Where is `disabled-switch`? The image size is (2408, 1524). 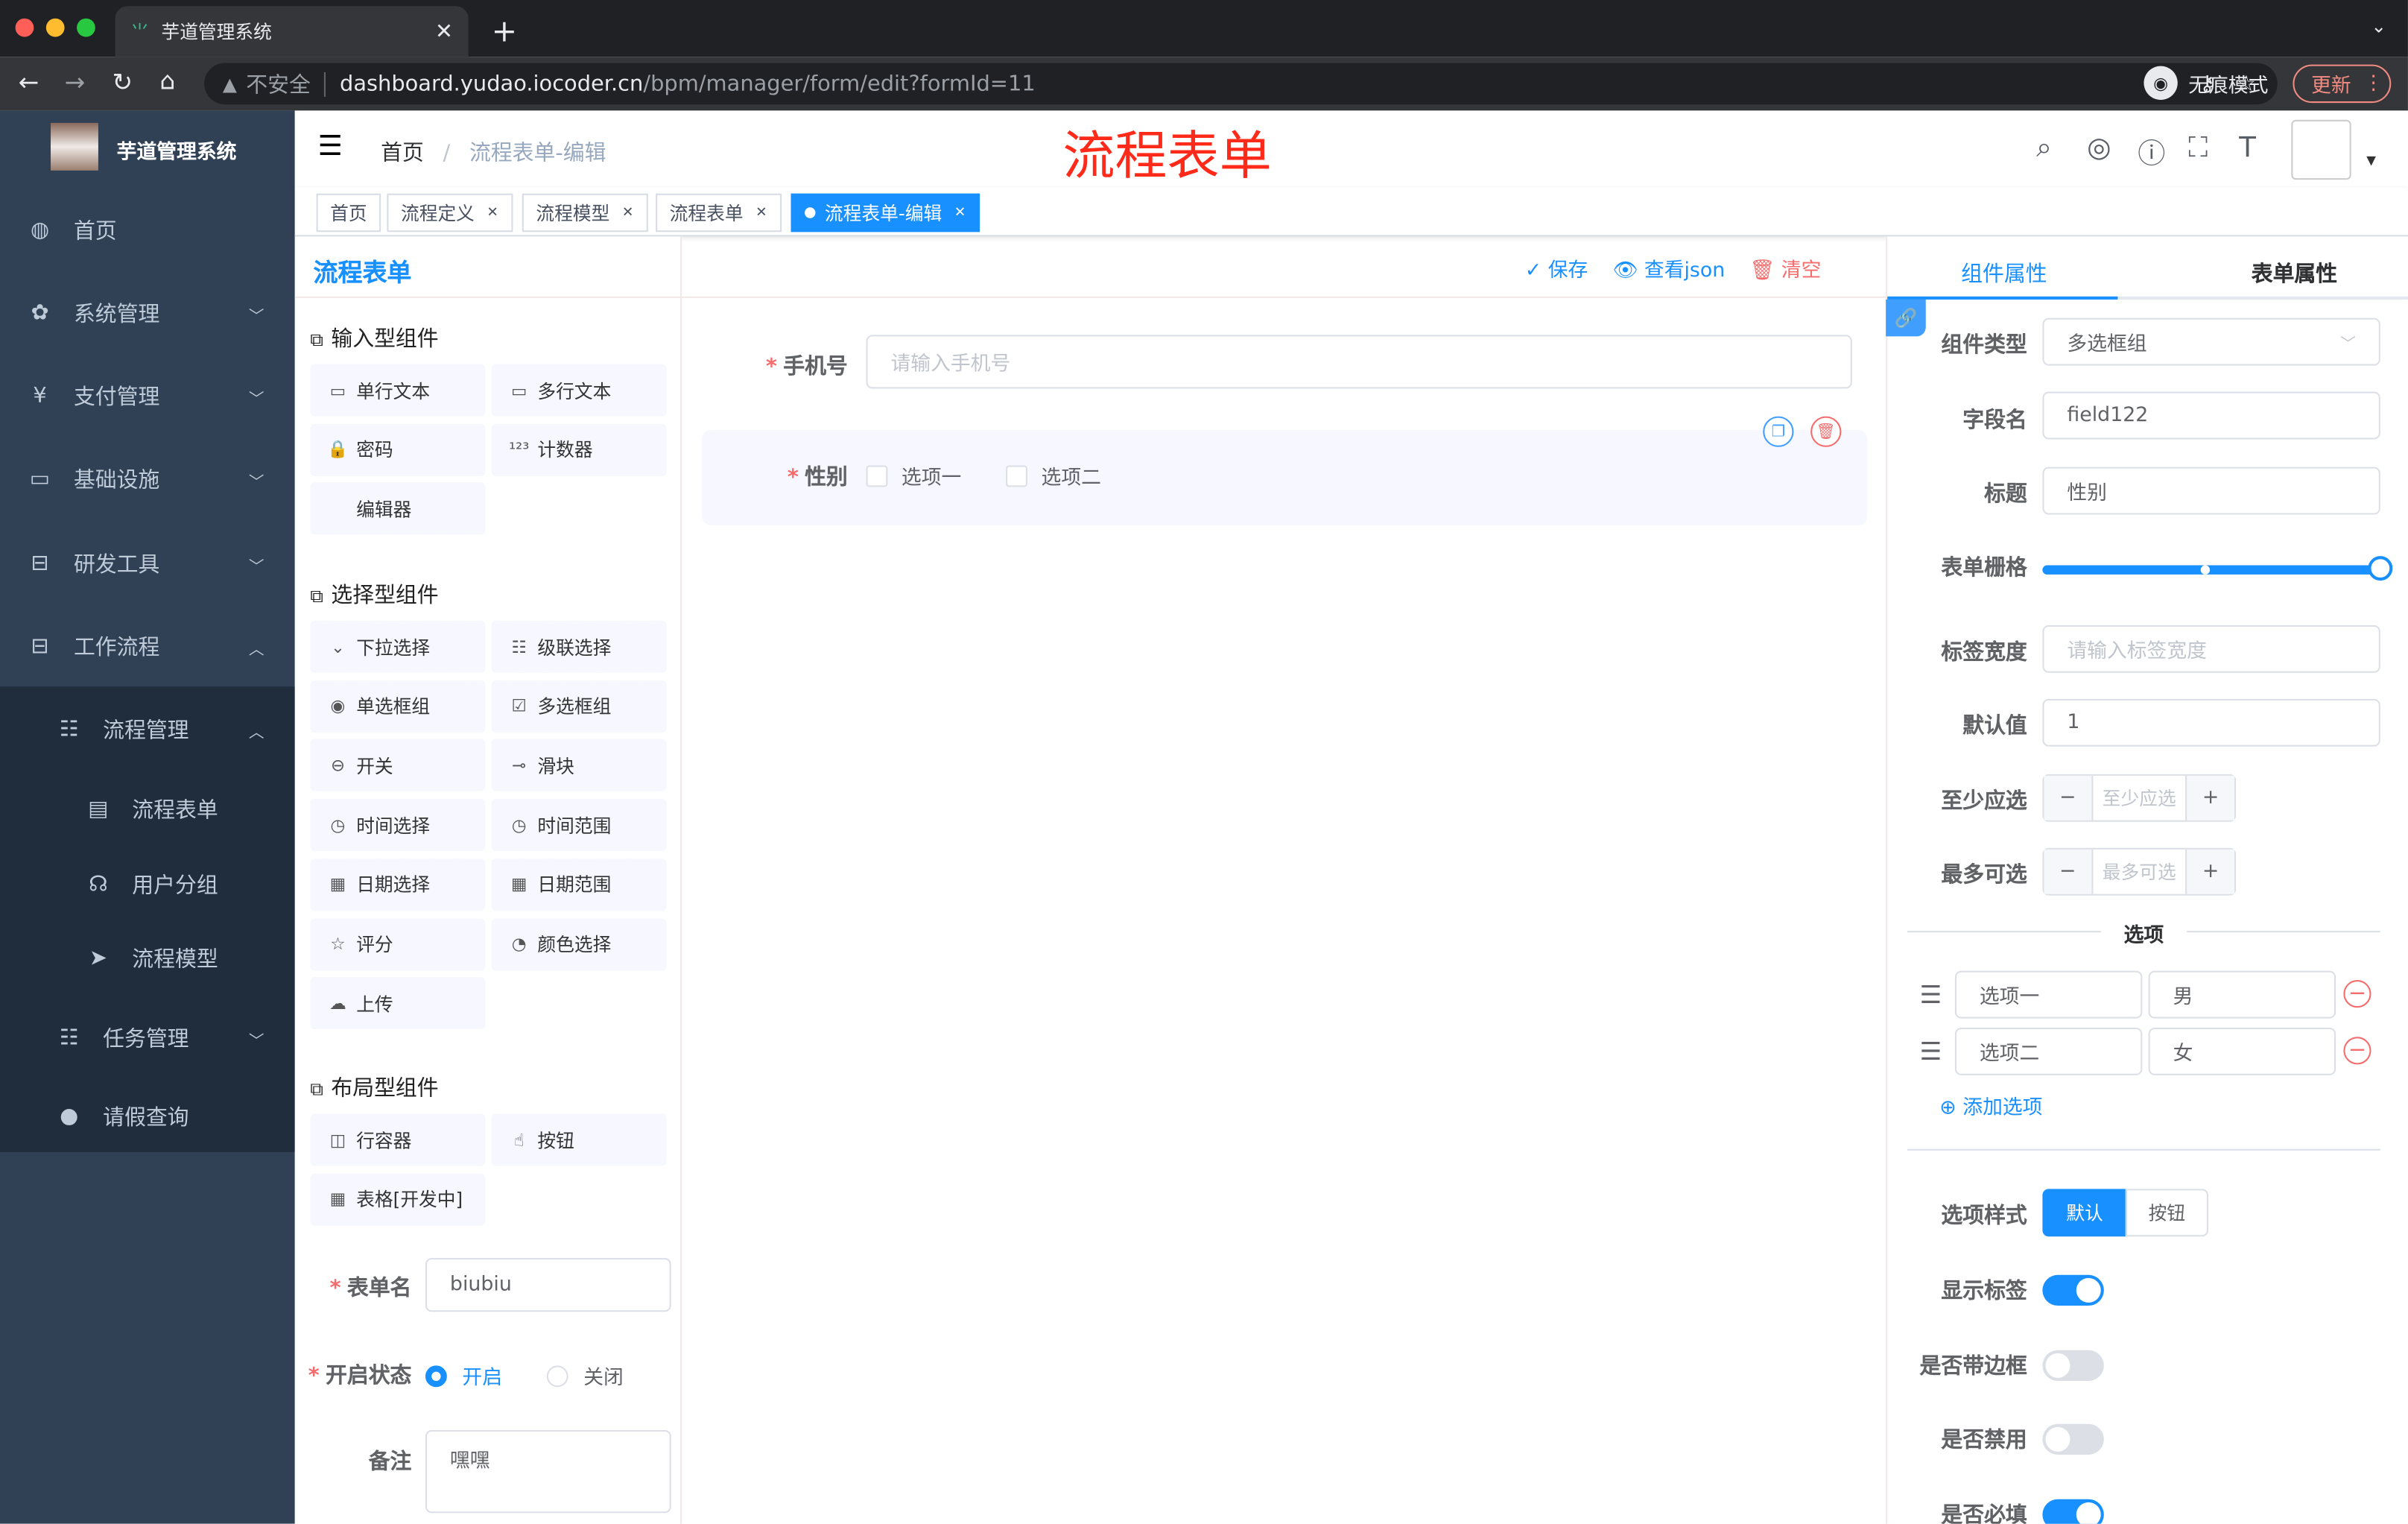
disabled-switch is located at coordinates (2073, 1439).